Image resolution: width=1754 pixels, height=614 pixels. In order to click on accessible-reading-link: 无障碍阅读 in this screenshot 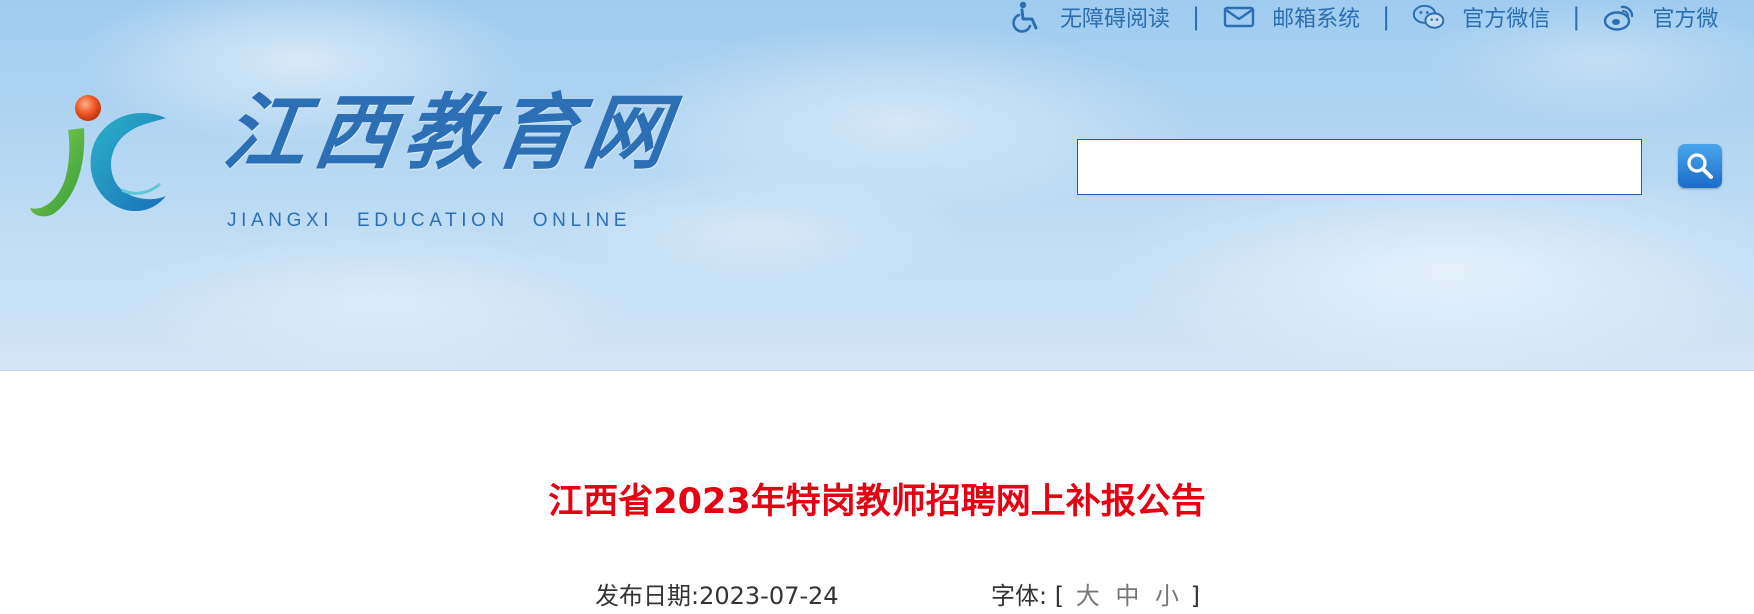, I will do `click(1090, 17)`.